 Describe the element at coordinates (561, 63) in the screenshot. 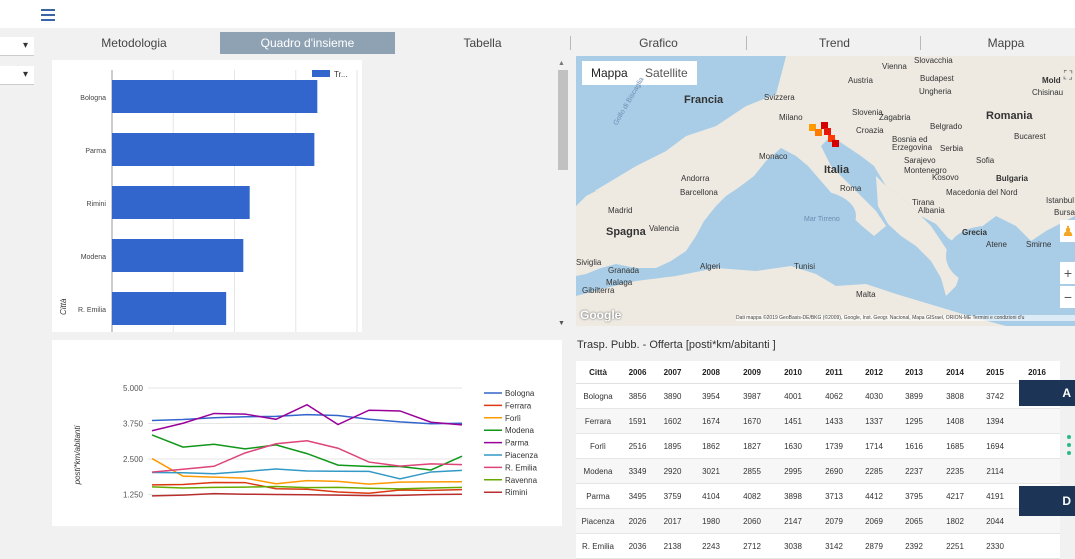

I see `scroll-up-icon: ▲` at that location.